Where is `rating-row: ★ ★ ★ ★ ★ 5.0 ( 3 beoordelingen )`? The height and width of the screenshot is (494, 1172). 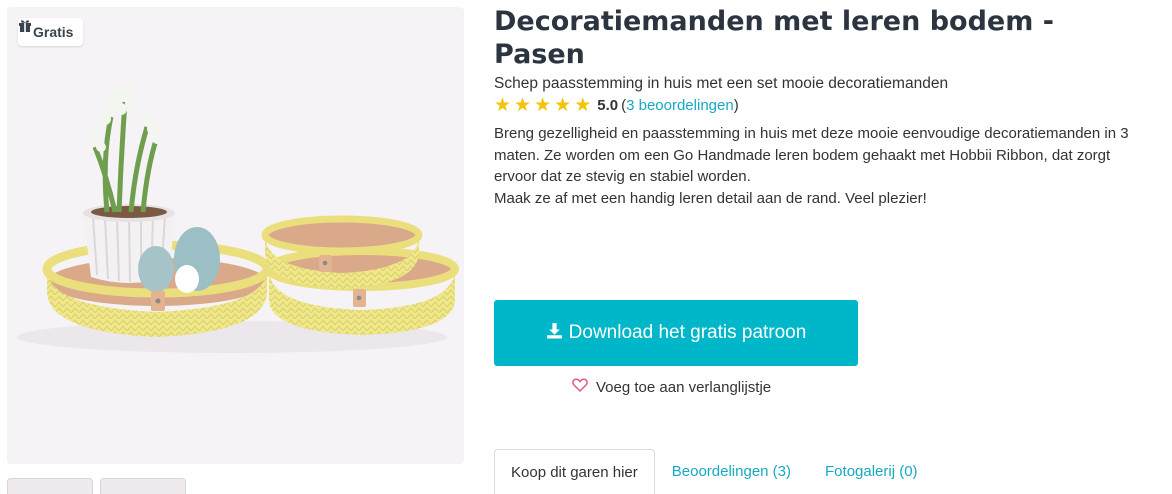 rating-row: ★ ★ ★ ★ ★ 5.0 ( 3 beoordelingen ) is located at coordinates (616, 105).